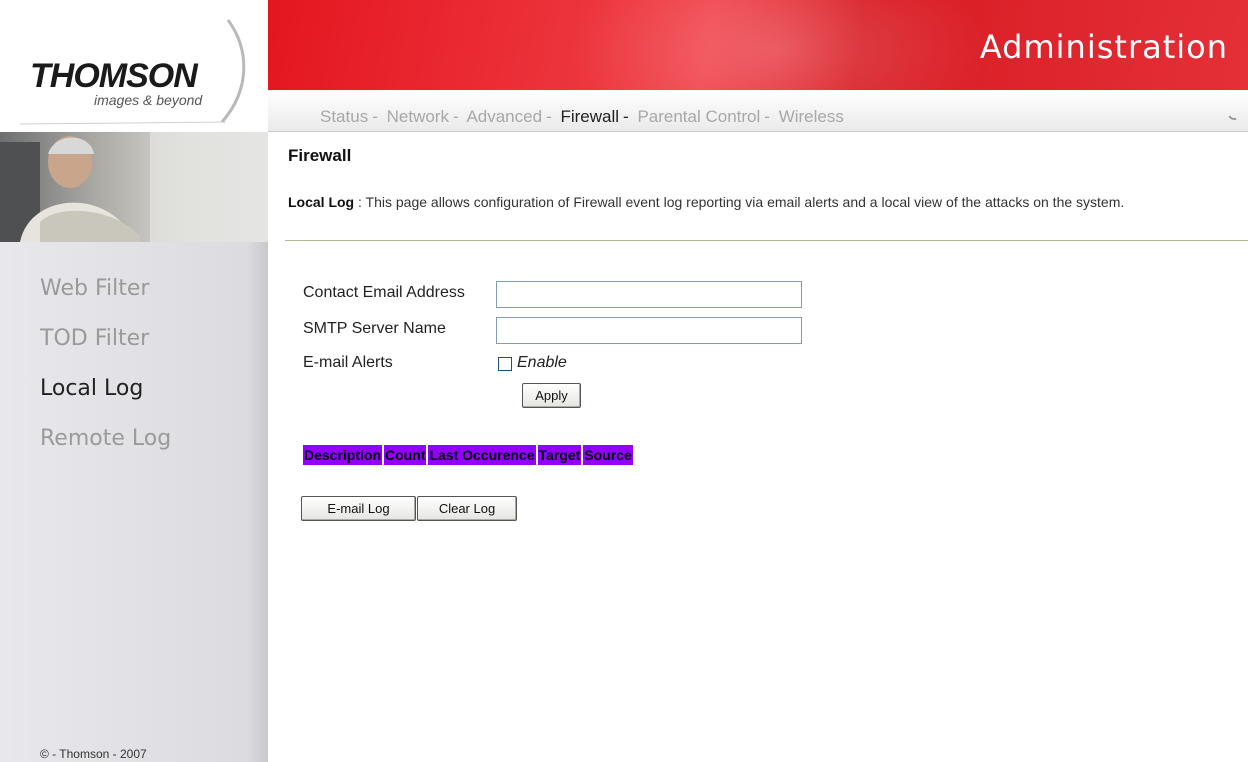 The height and width of the screenshot is (762, 1248). What do you see at coordinates (766, 240) in the screenshot?
I see `divider` at bounding box center [766, 240].